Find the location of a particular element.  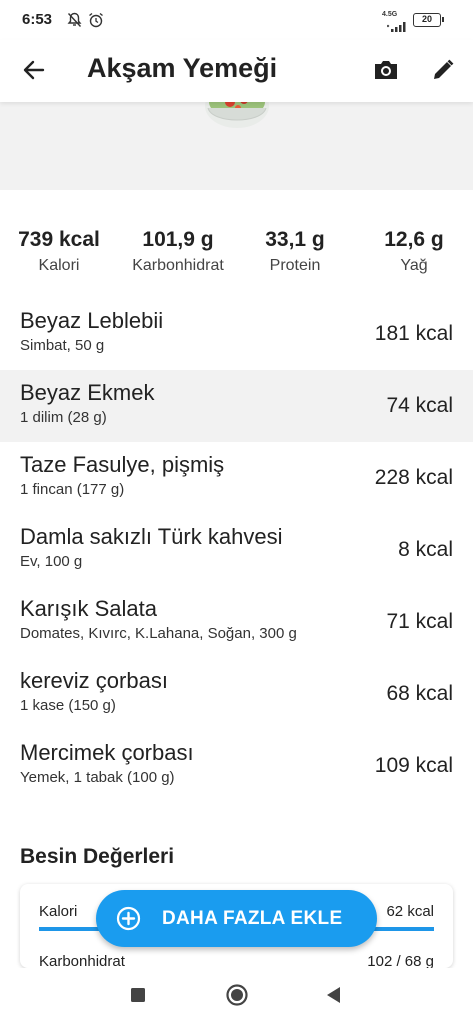

home-circle-icon is located at coordinates (237, 997).